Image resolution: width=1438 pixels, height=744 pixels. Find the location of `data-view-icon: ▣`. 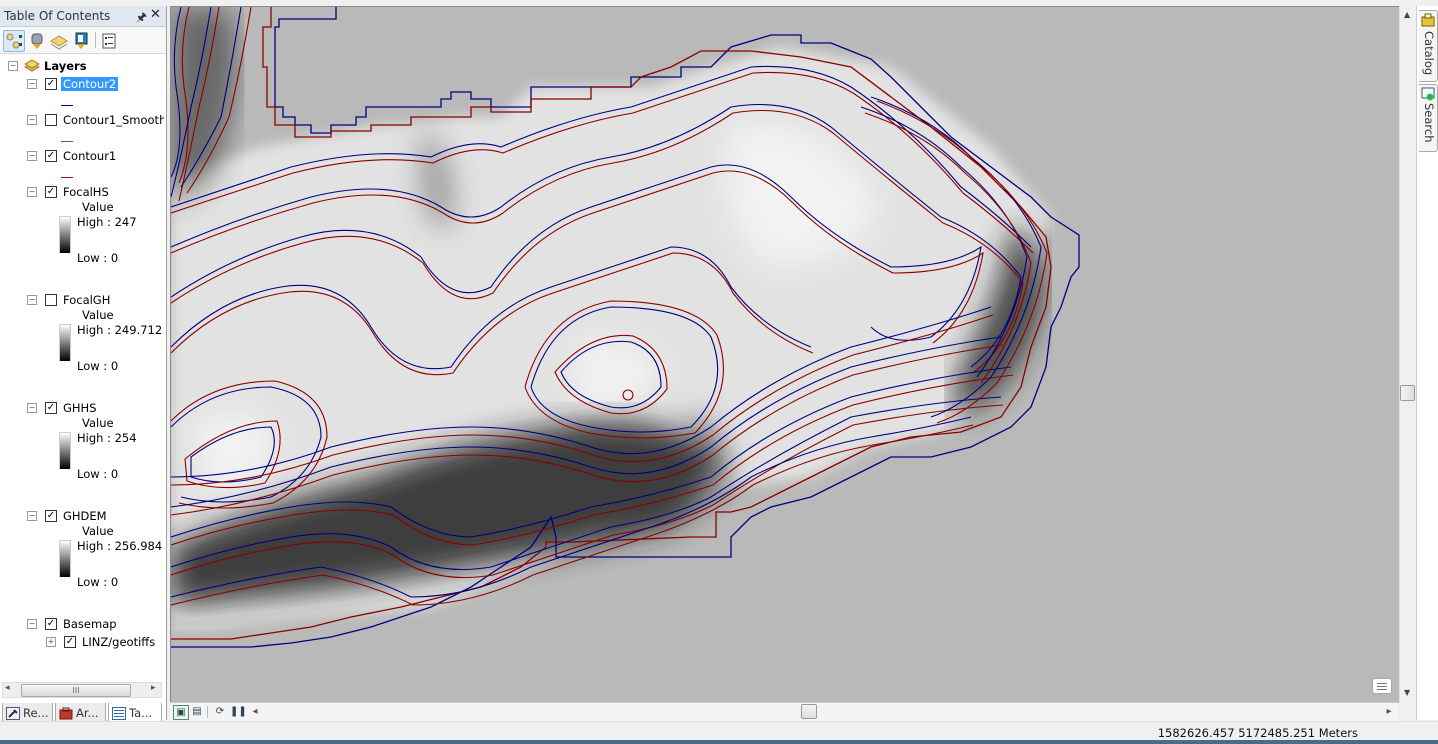

data-view-icon: ▣ is located at coordinates (181, 712).